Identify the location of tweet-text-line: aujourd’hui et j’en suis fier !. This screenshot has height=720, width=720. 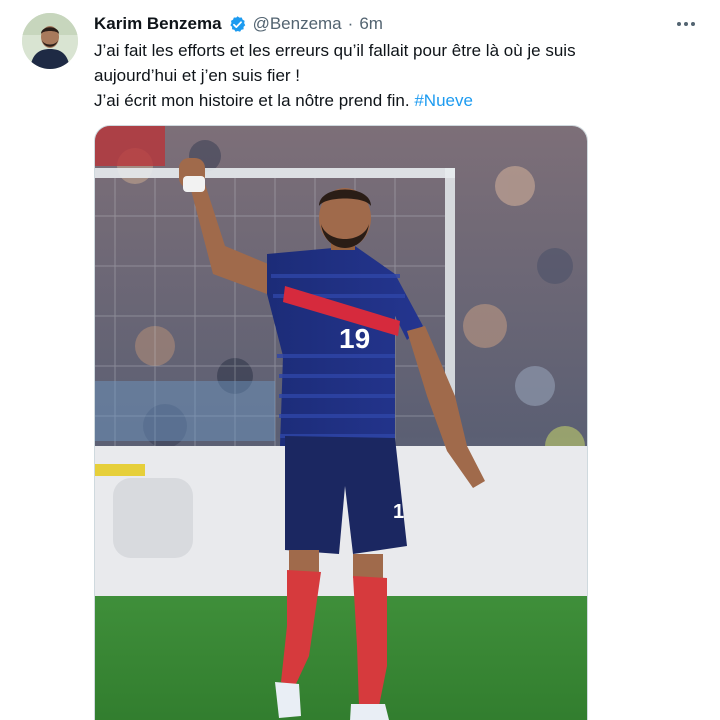
(197, 75).